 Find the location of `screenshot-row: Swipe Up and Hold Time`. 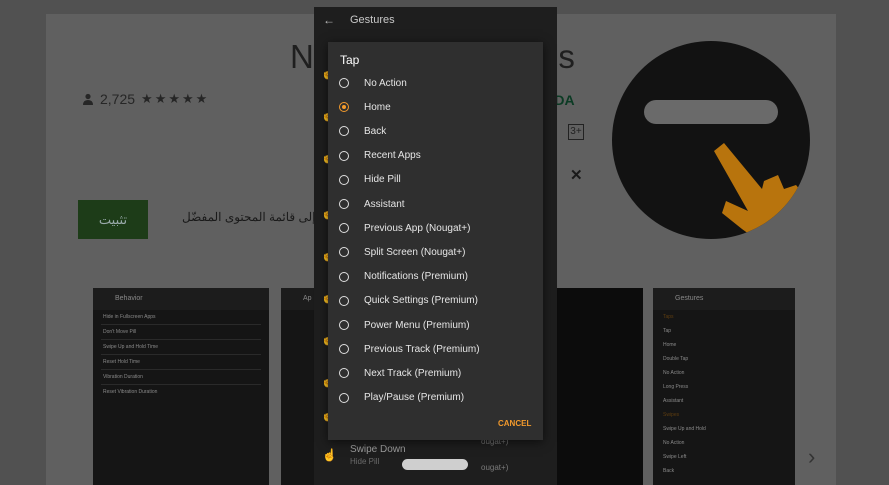

screenshot-row: Swipe Up and Hold Time is located at coordinates (131, 347).